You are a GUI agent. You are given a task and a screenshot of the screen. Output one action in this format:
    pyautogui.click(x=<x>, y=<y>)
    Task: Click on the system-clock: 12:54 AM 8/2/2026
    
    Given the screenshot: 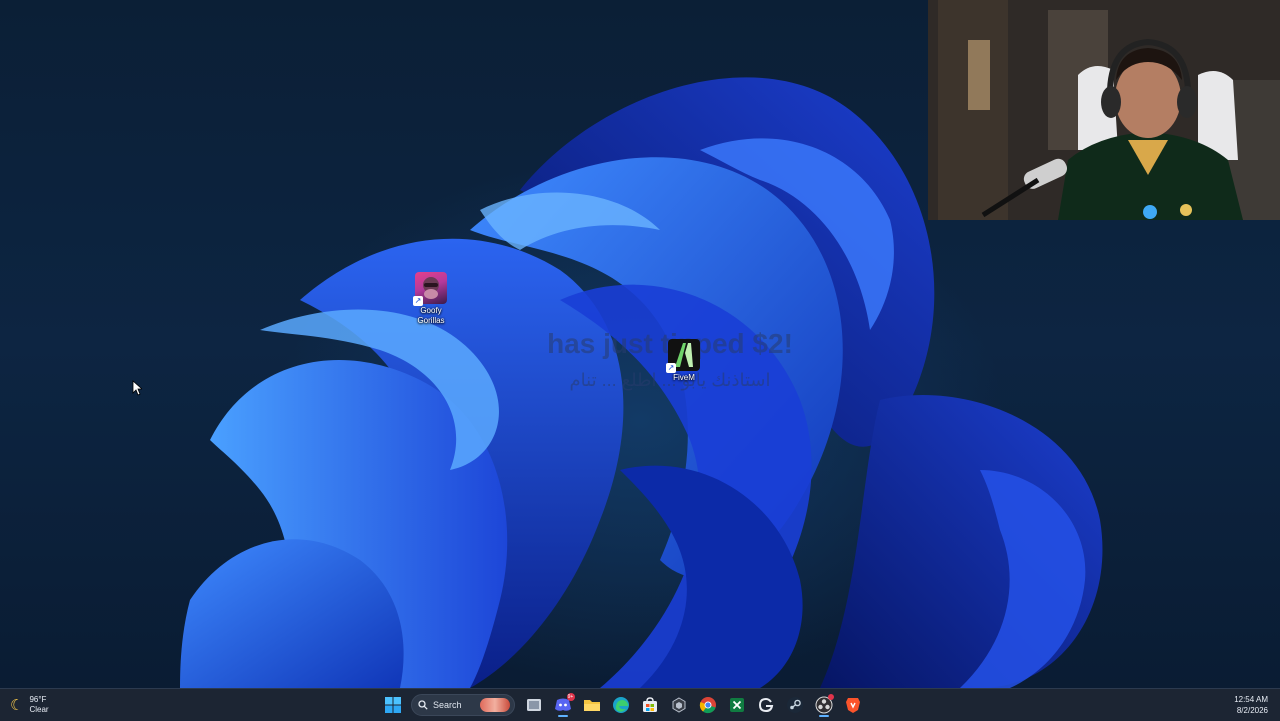 What is the action you would take?
    pyautogui.click(x=1251, y=705)
    